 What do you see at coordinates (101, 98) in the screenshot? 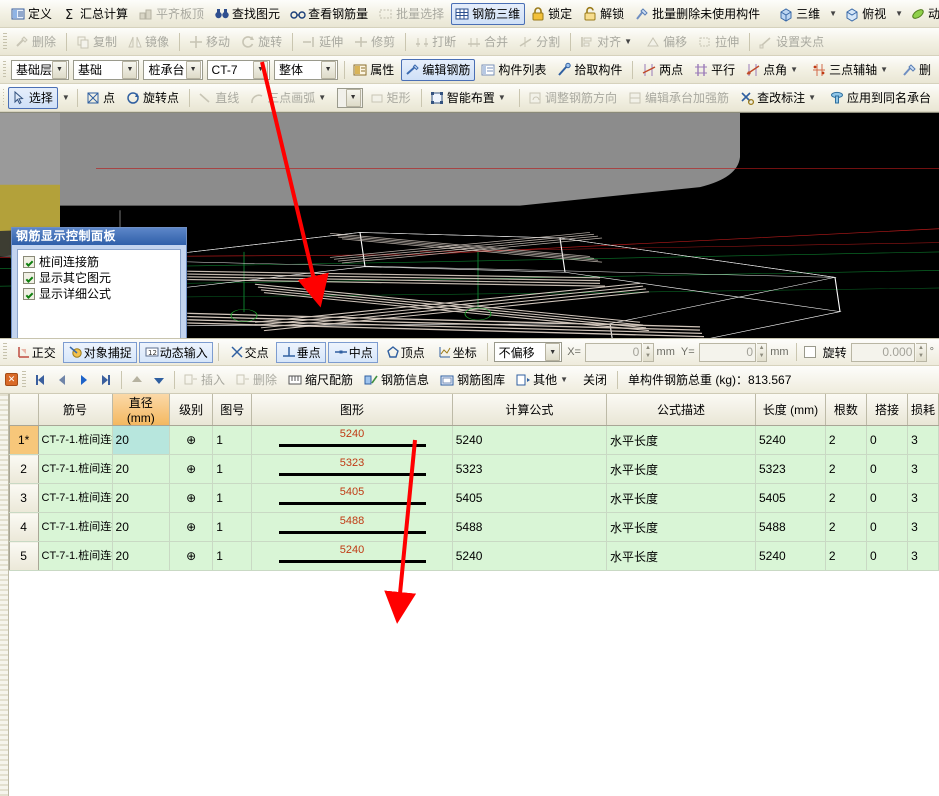
I see `point-tool-button: 点` at bounding box center [101, 98].